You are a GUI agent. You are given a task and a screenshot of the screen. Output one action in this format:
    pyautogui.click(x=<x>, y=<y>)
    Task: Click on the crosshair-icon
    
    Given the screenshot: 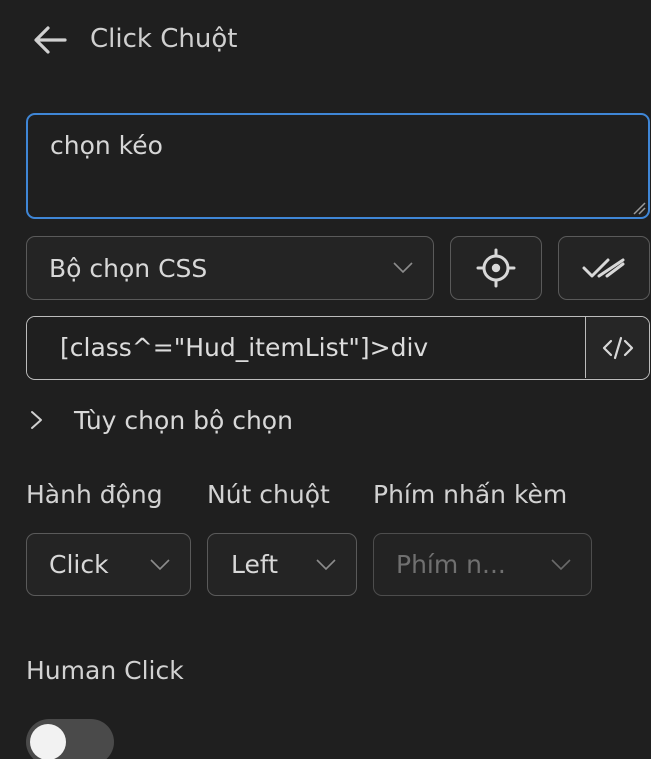 What is the action you would take?
    pyautogui.click(x=496, y=268)
    